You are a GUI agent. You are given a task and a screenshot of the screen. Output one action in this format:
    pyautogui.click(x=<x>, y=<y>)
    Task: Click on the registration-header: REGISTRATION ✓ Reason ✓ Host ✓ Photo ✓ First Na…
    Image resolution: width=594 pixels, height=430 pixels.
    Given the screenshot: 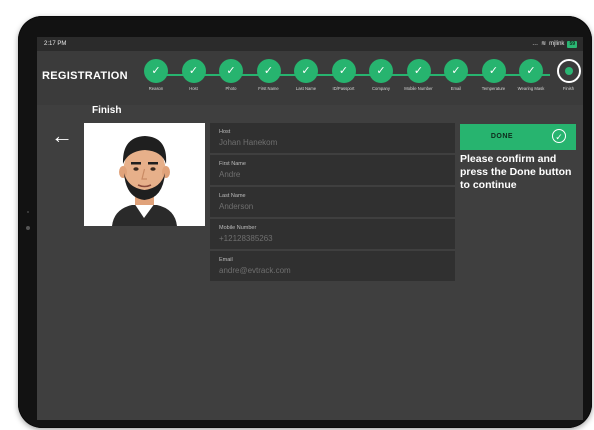 What is the action you would take?
    pyautogui.click(x=310, y=78)
    